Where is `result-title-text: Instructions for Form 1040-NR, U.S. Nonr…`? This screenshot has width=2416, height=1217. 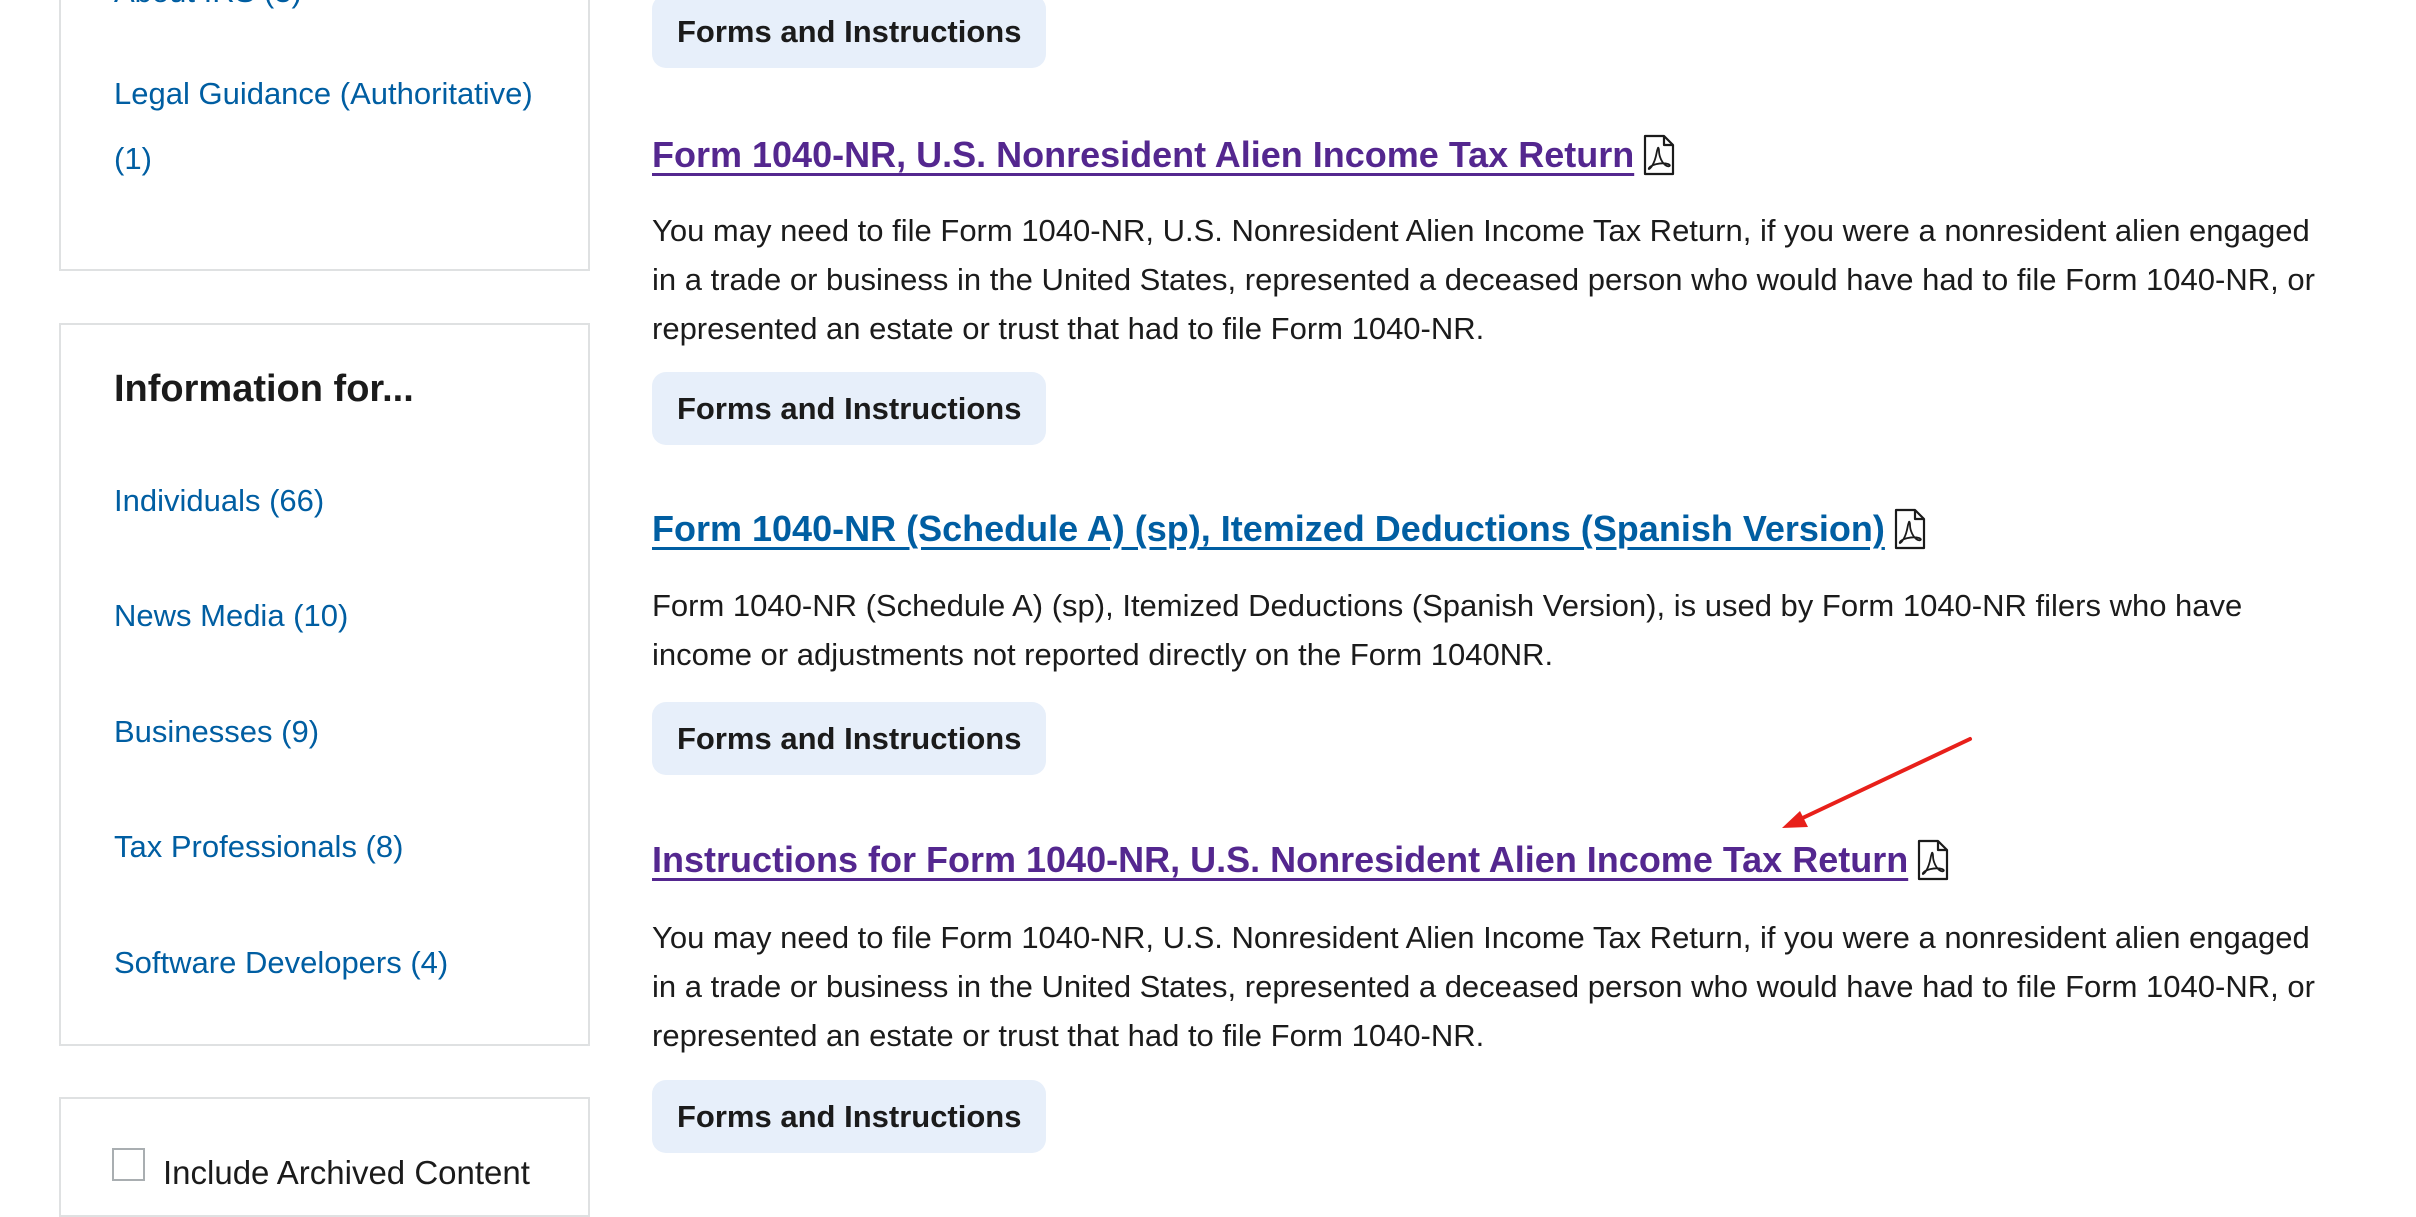
result-title-text: Instructions for Form 1040-NR, U.S. Nonr… is located at coordinates (1280, 859).